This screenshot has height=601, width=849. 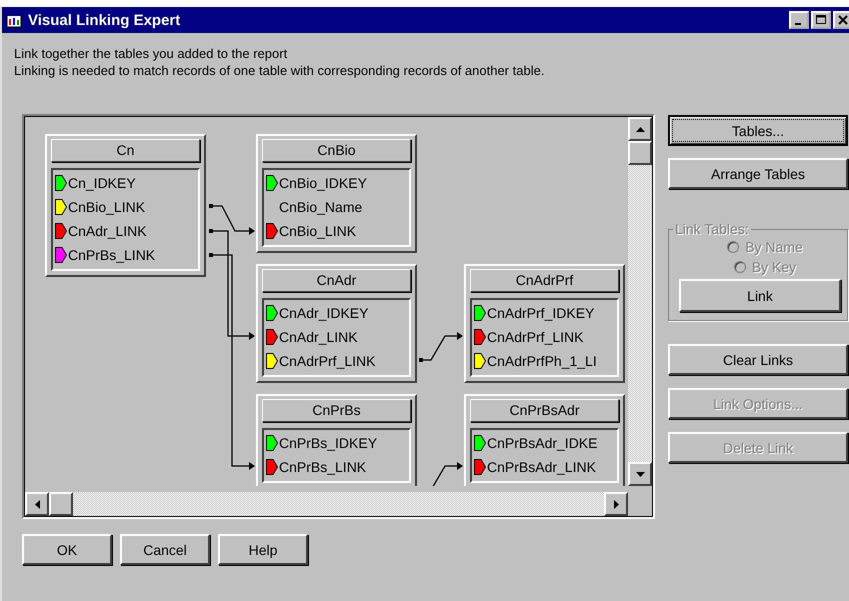 What do you see at coordinates (102, 183) in the screenshot?
I see `field-name: Cn_IDKEY` at bounding box center [102, 183].